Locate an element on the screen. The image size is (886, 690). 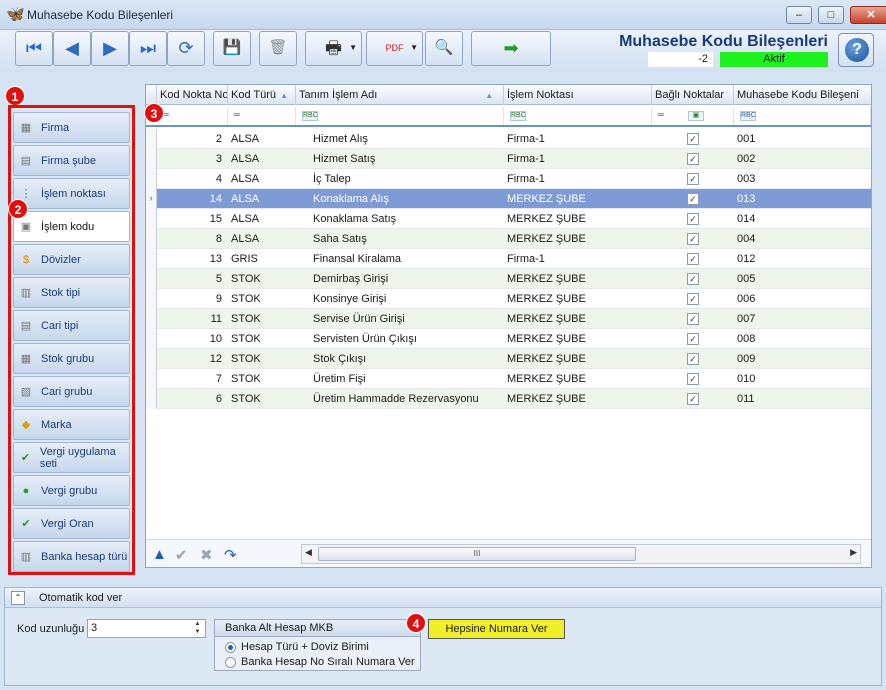
cell-nokta: Firma-1 is located at coordinates (577, 259).